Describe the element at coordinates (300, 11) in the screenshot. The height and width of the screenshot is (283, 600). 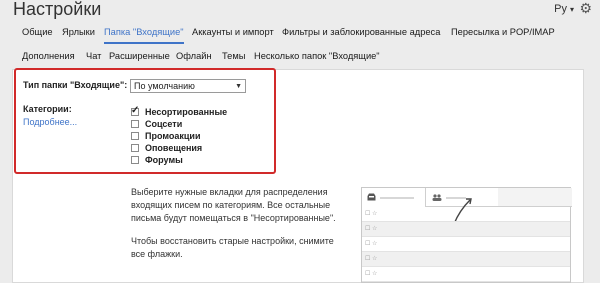
I see `settings-header: Настройки Ру ▾ ⚙` at that location.